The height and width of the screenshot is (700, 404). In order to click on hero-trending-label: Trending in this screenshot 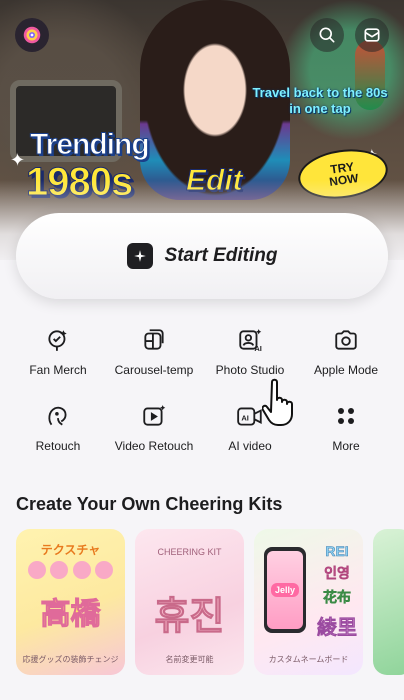, I will do `click(90, 145)`.